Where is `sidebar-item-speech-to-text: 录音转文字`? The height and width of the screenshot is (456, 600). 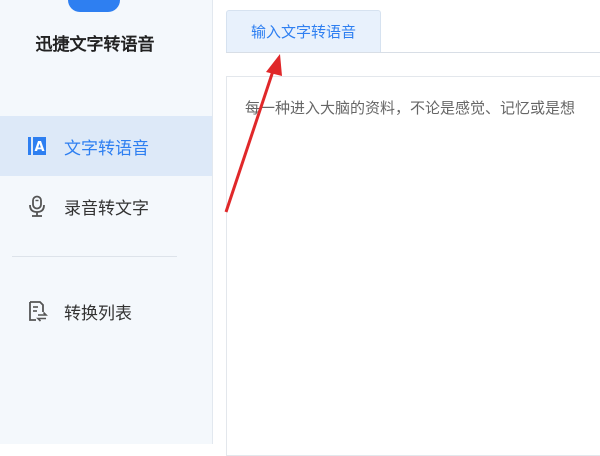
sidebar-item-speech-to-text: 录音转文字 is located at coordinates (106, 206).